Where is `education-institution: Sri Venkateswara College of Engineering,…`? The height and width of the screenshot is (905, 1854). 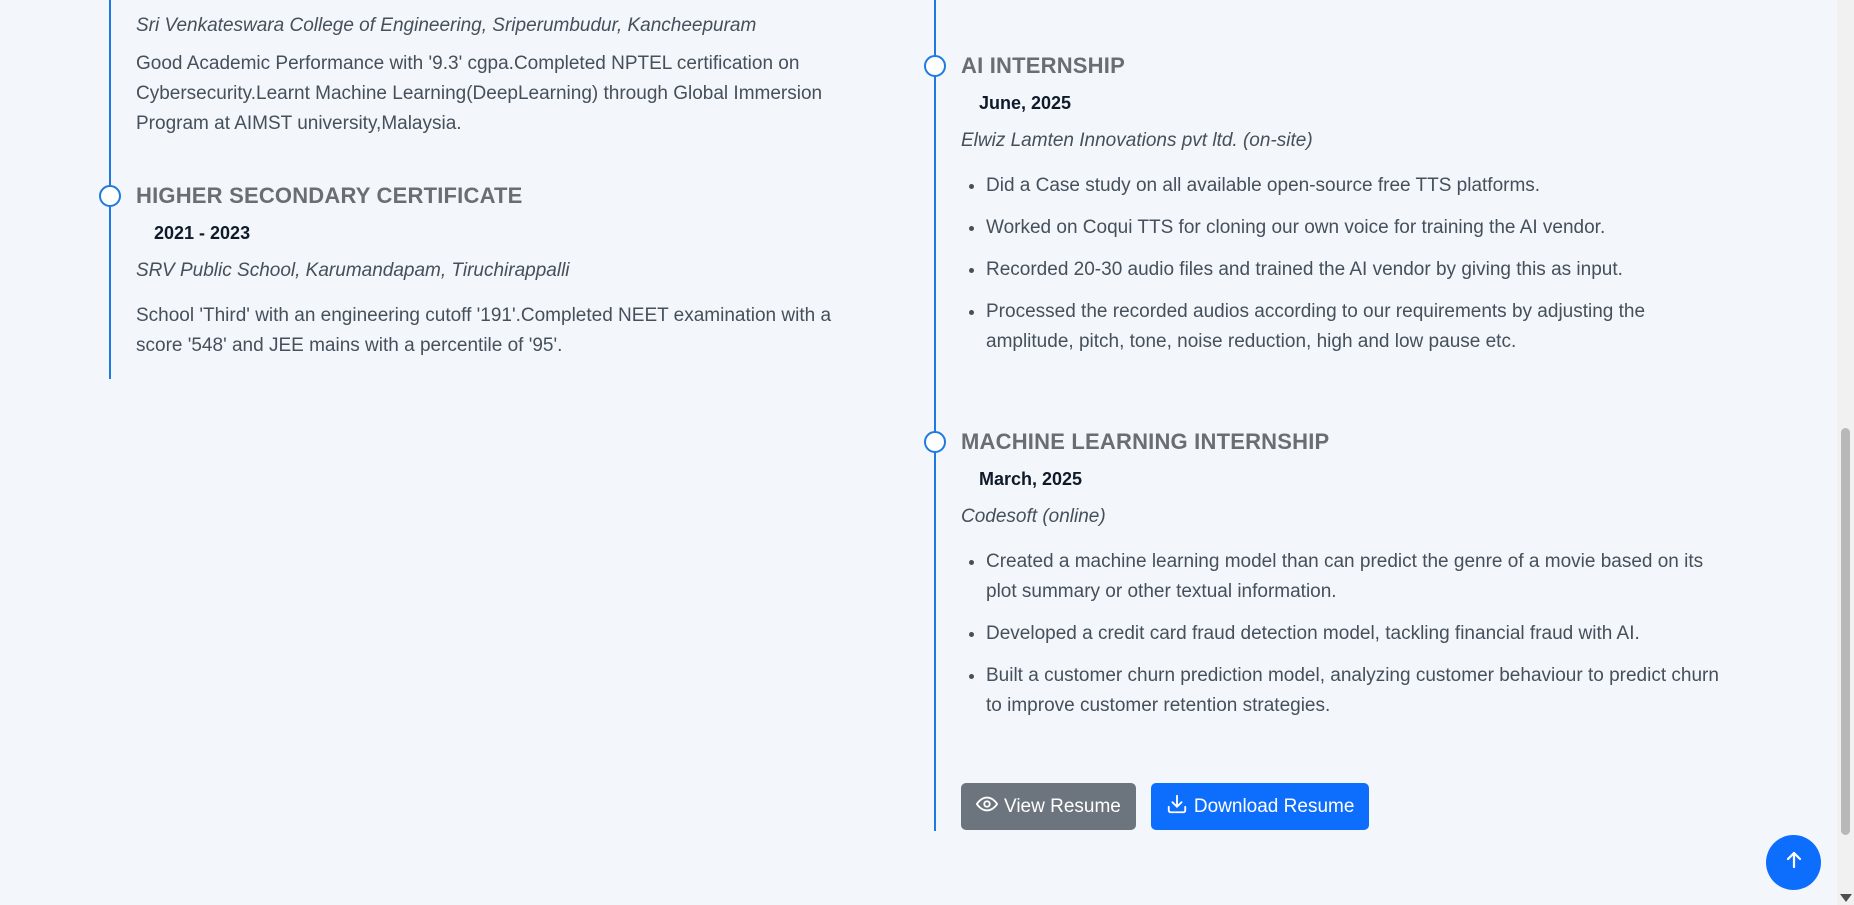 education-institution: Sri Venkateswara College of Engineering,… is located at coordinates (446, 25).